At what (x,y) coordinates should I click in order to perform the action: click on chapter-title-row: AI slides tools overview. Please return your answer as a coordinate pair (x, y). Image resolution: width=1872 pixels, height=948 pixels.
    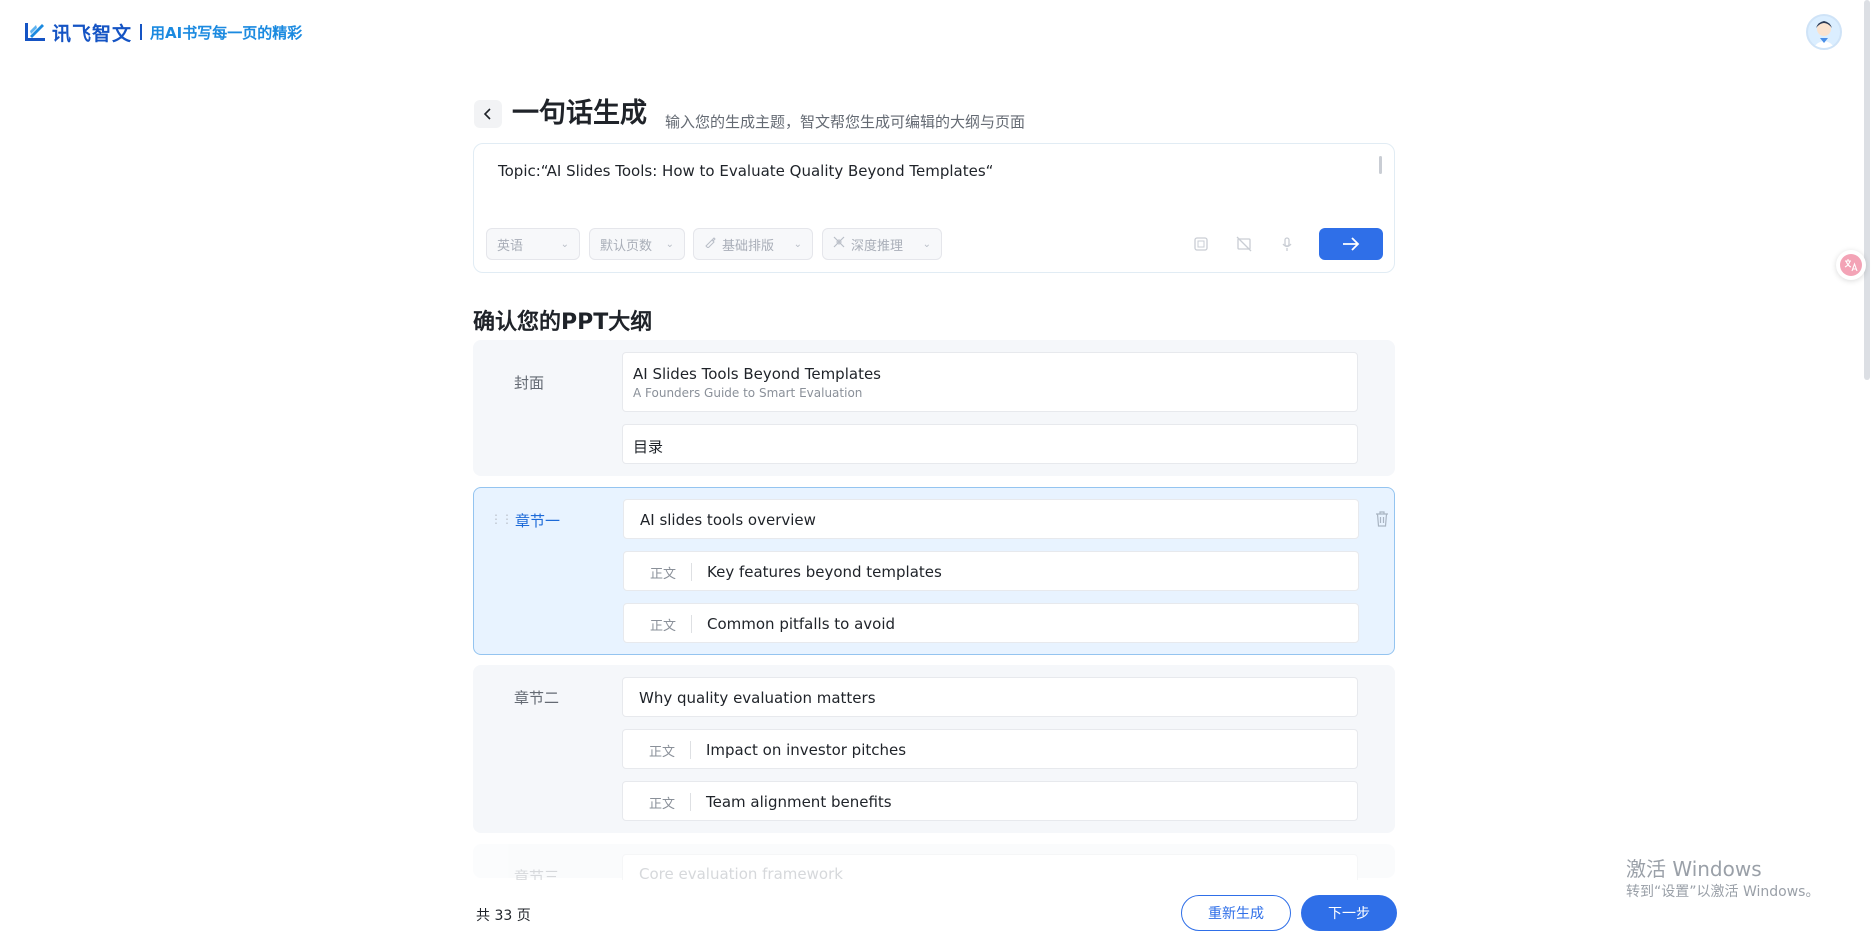
    Looking at the image, I should click on (991, 519).